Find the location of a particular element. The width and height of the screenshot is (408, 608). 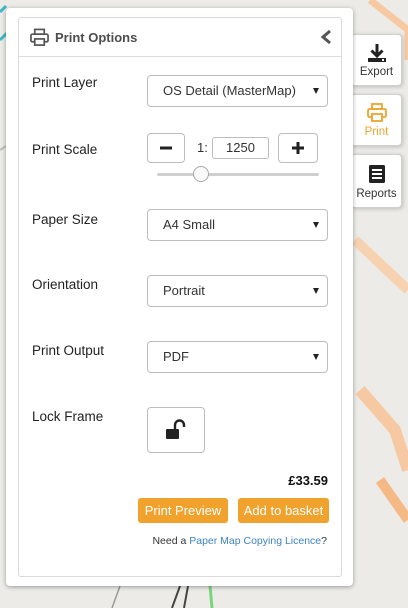

licence-note: Need a Paper Map Copying Licence? is located at coordinates (180, 541).